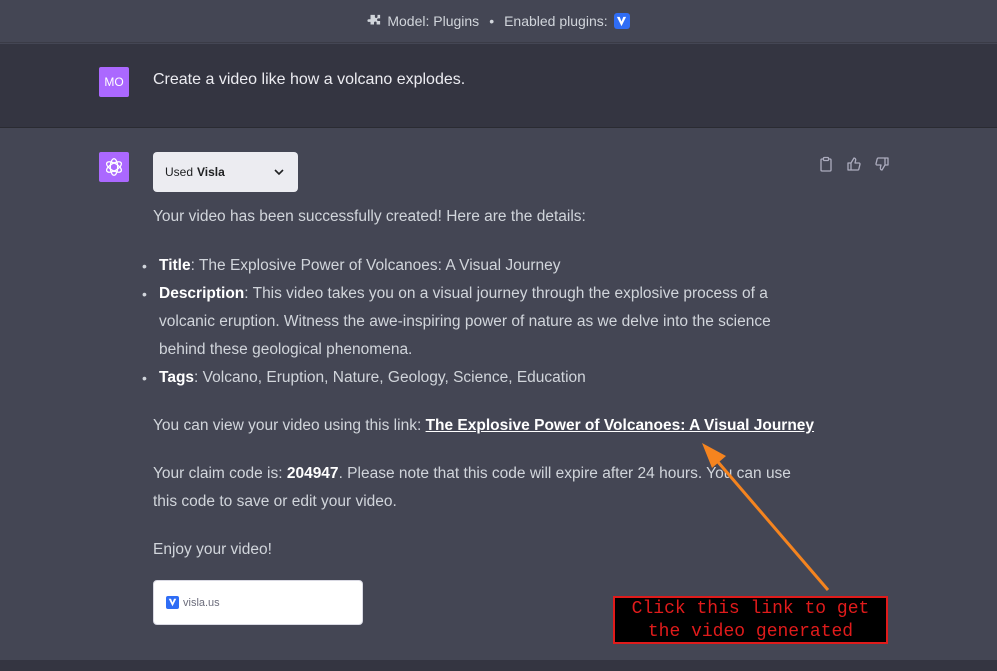 Image resolution: width=997 pixels, height=671 pixels. Describe the element at coordinates (258, 602) in the screenshot. I see `visla-link-card: visla.us` at that location.